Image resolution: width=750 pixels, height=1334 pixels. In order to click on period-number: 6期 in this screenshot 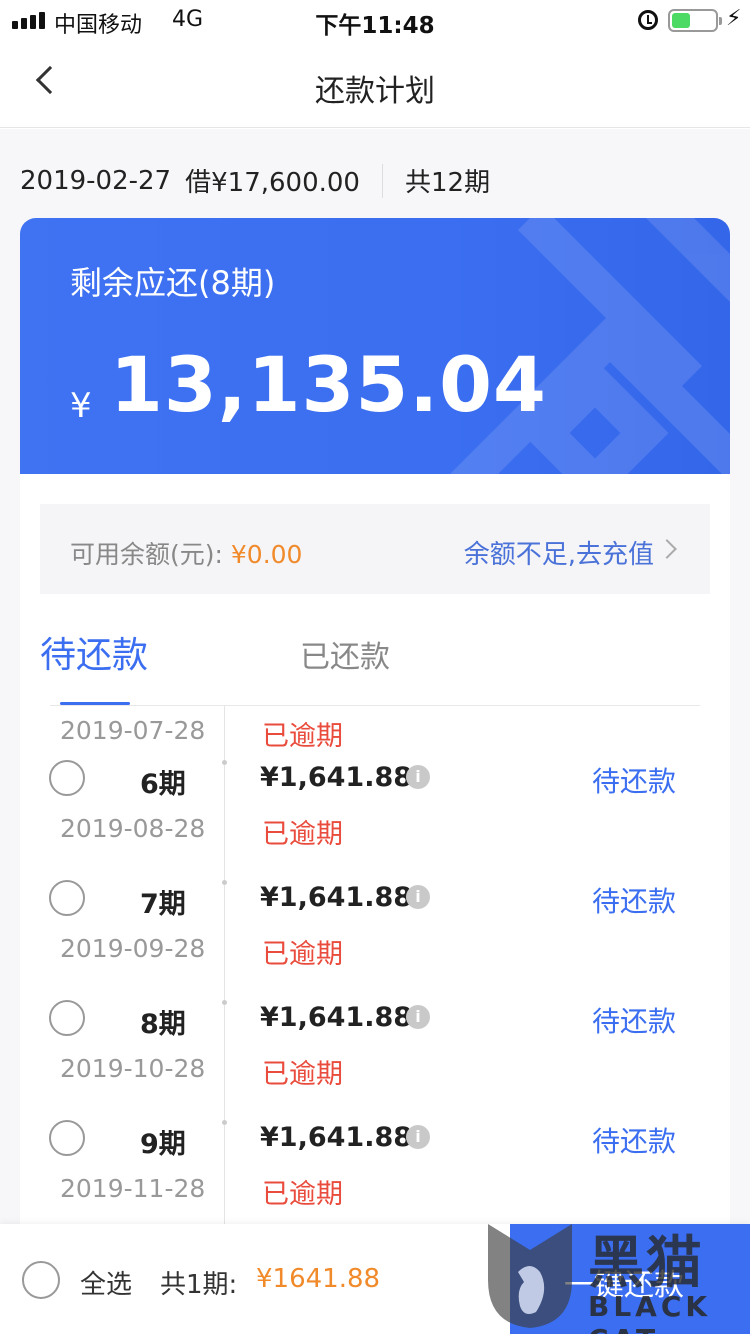, I will do `click(163, 784)`.